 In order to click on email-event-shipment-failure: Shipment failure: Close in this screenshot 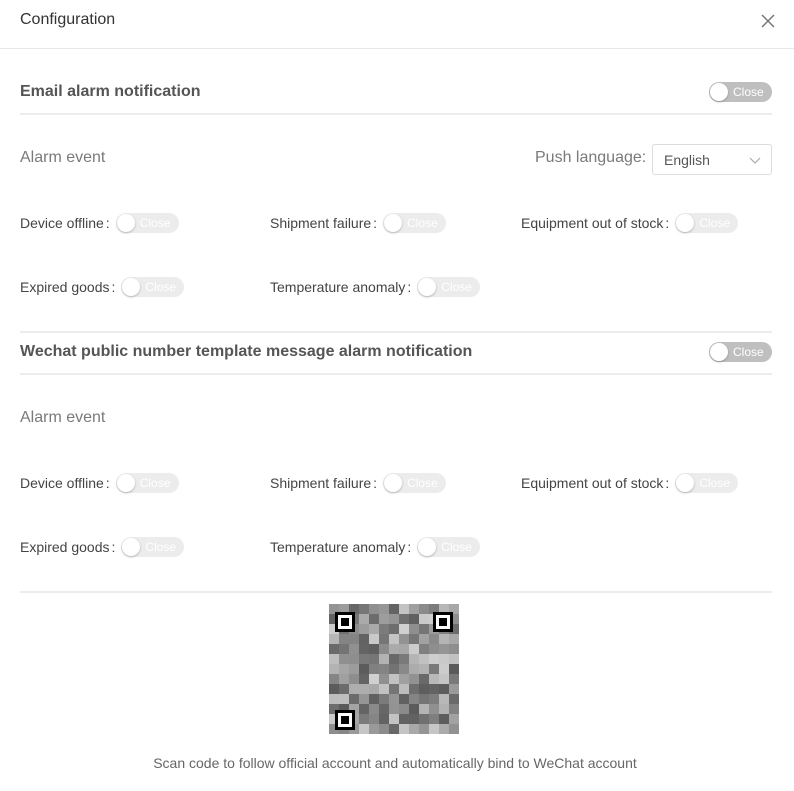, I will do `click(358, 223)`.